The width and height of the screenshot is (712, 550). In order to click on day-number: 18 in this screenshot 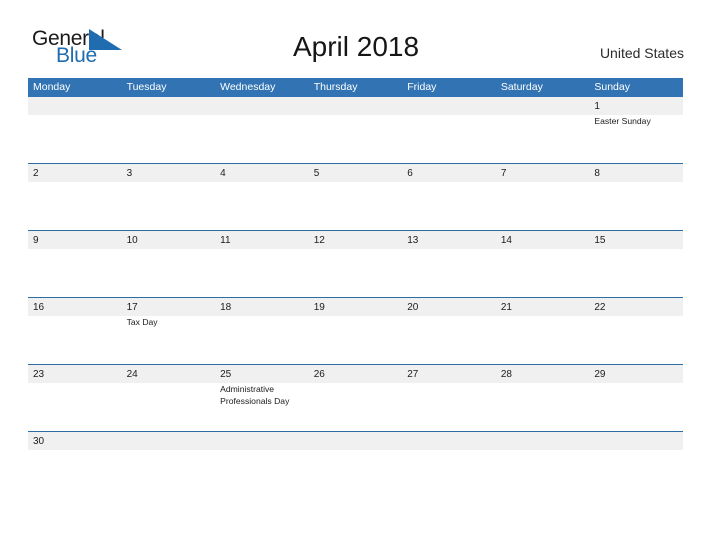, I will do `click(226, 307)`.